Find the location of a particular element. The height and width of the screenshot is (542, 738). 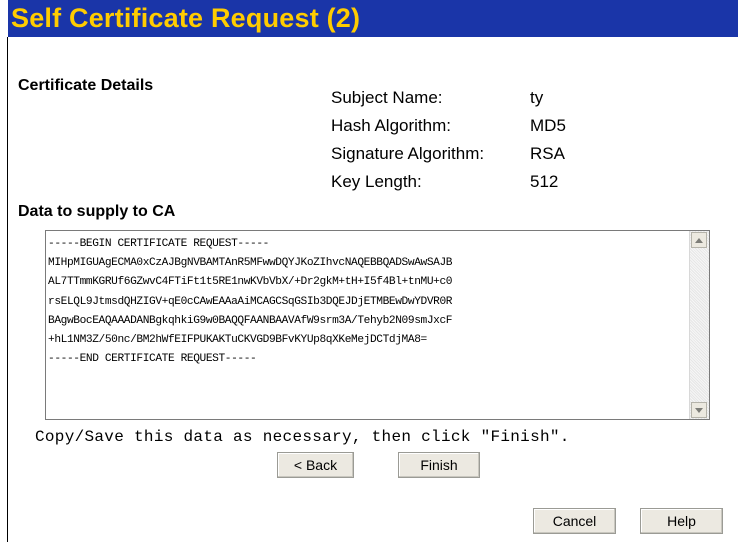

hash-algorithm-value: MD5 is located at coordinates (548, 125).